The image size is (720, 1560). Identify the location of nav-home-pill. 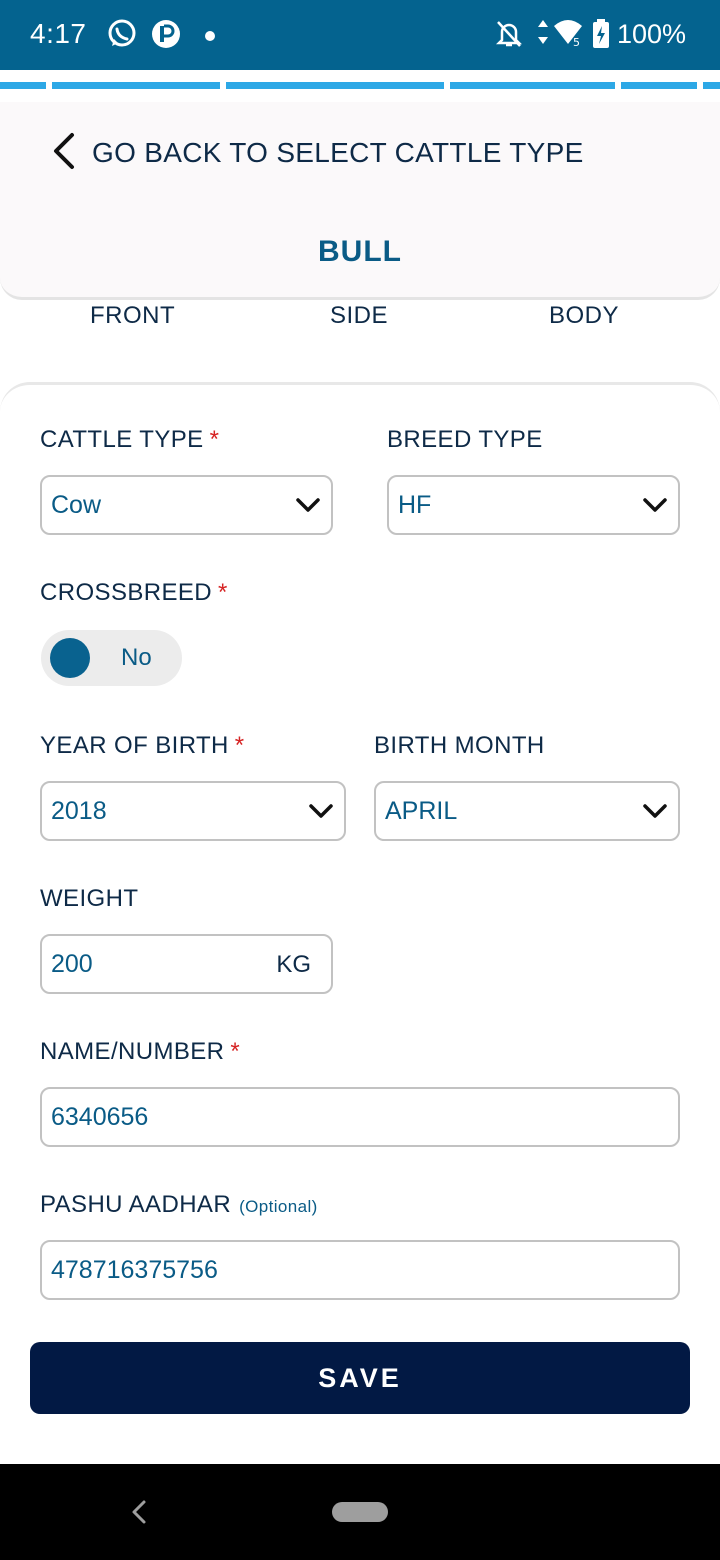
(360, 1512).